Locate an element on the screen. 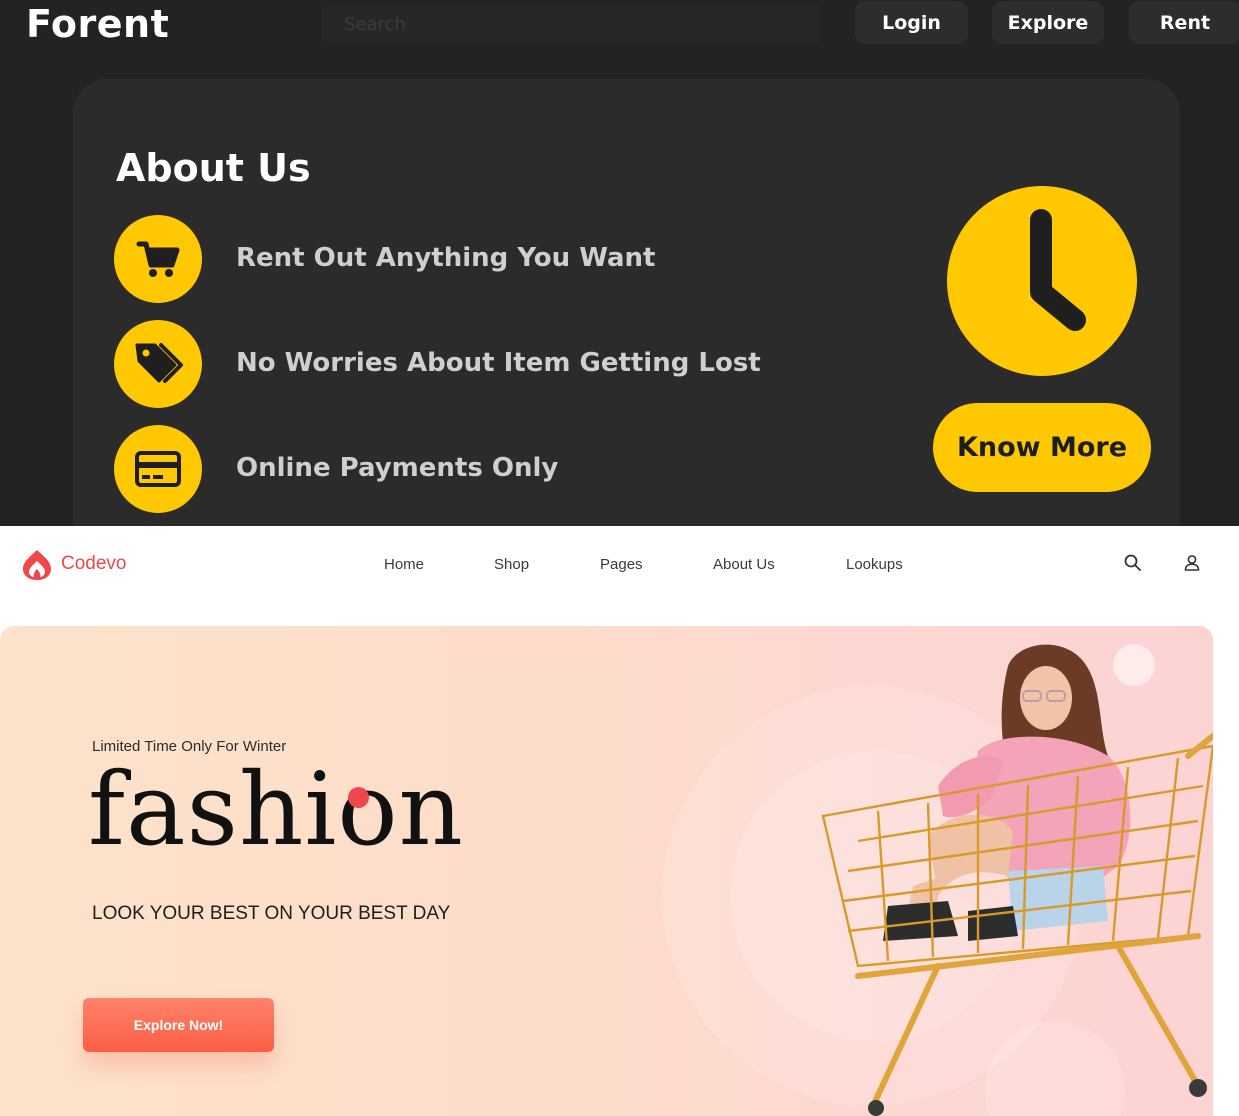 This screenshot has width=1239, height=1116. nav-about-us: About Us is located at coordinates (744, 564).